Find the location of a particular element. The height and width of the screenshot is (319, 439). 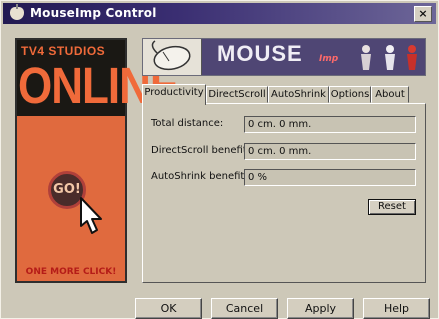

tab-about: About is located at coordinates (390, 94).